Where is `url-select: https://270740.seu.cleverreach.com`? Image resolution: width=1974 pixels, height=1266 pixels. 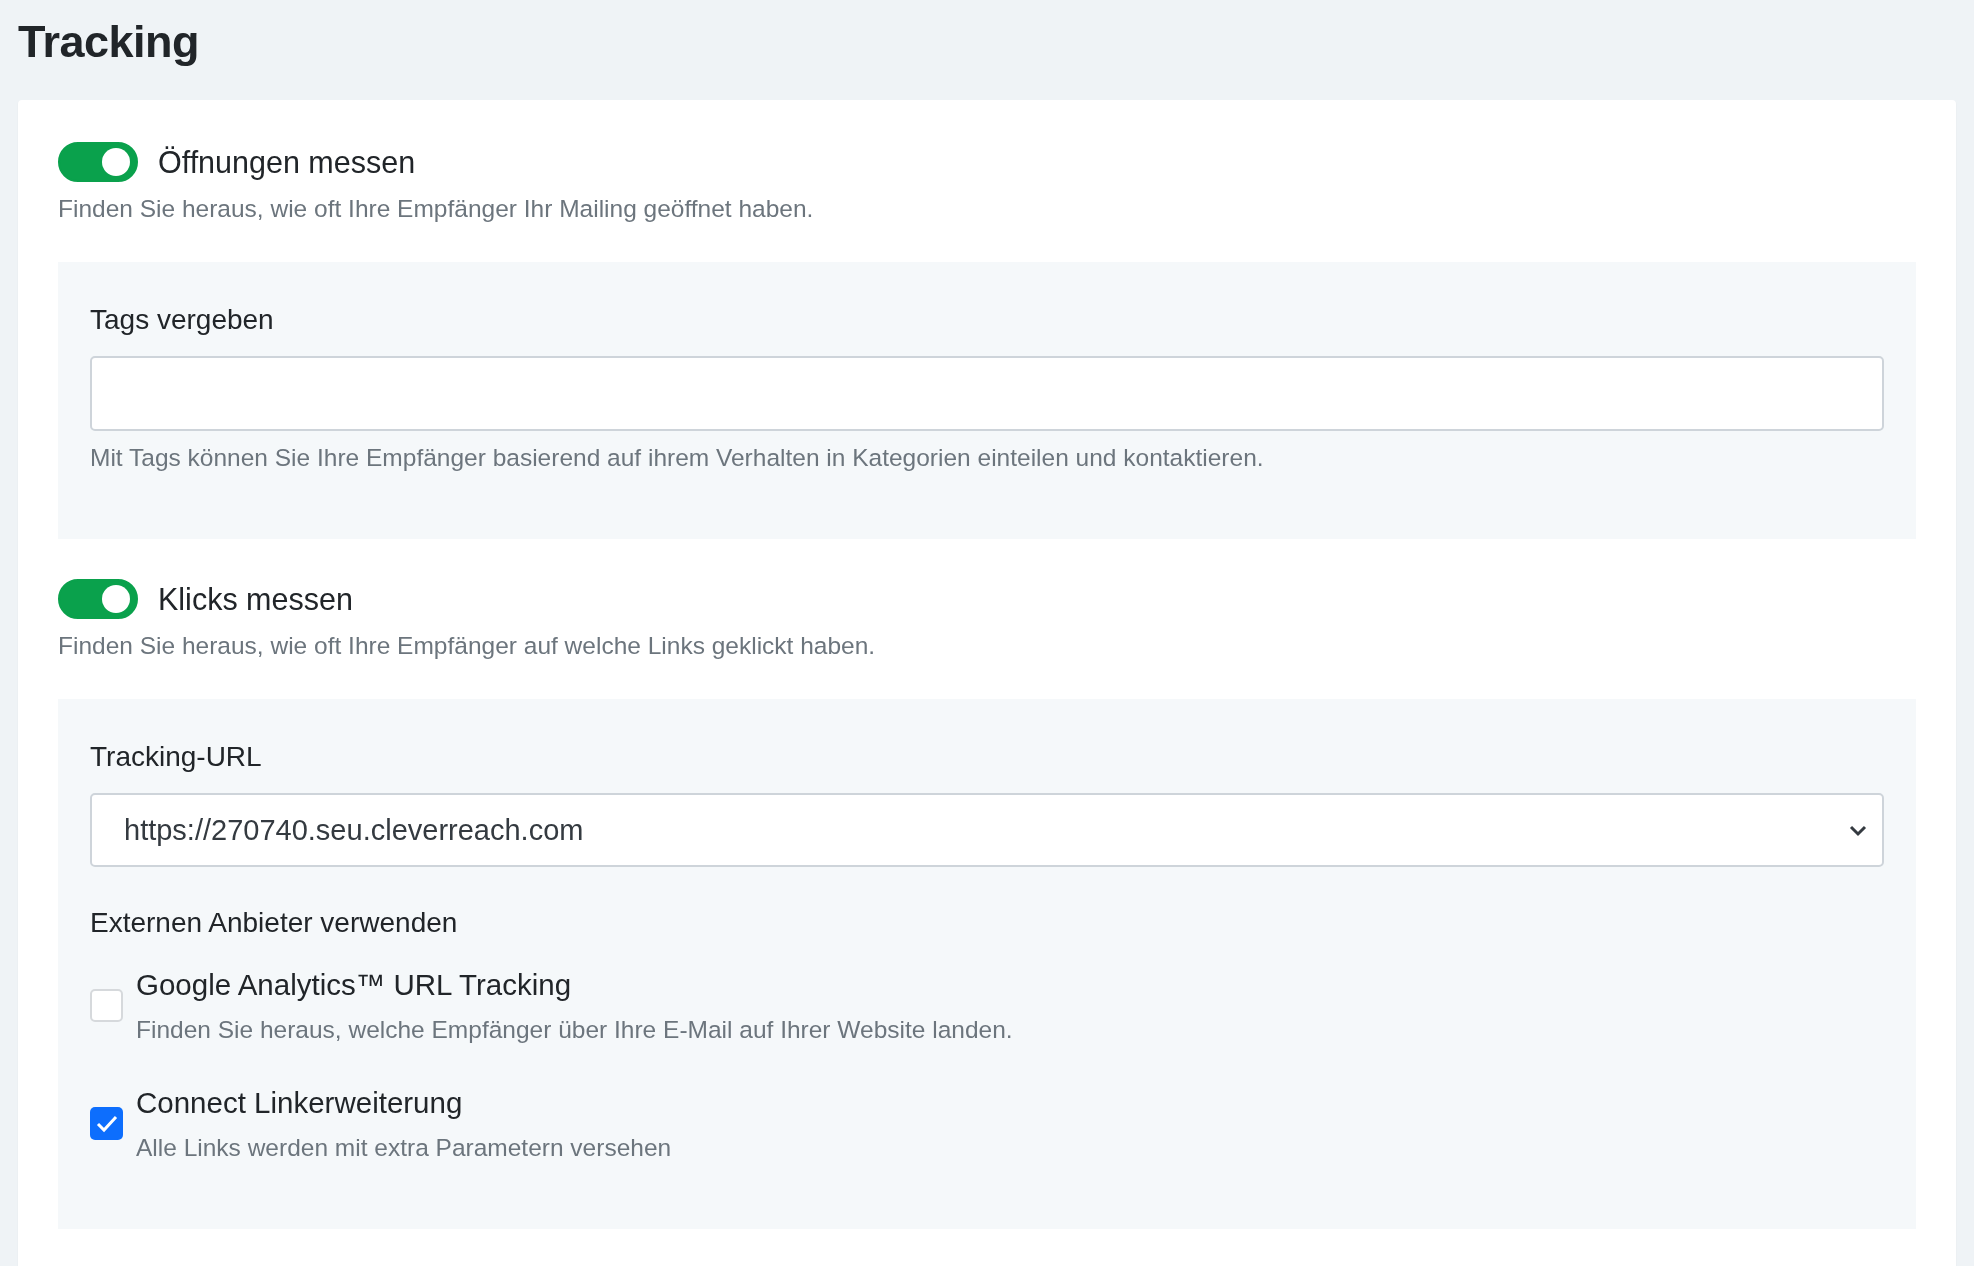
url-select: https://270740.seu.cleverreach.com is located at coordinates (987, 830).